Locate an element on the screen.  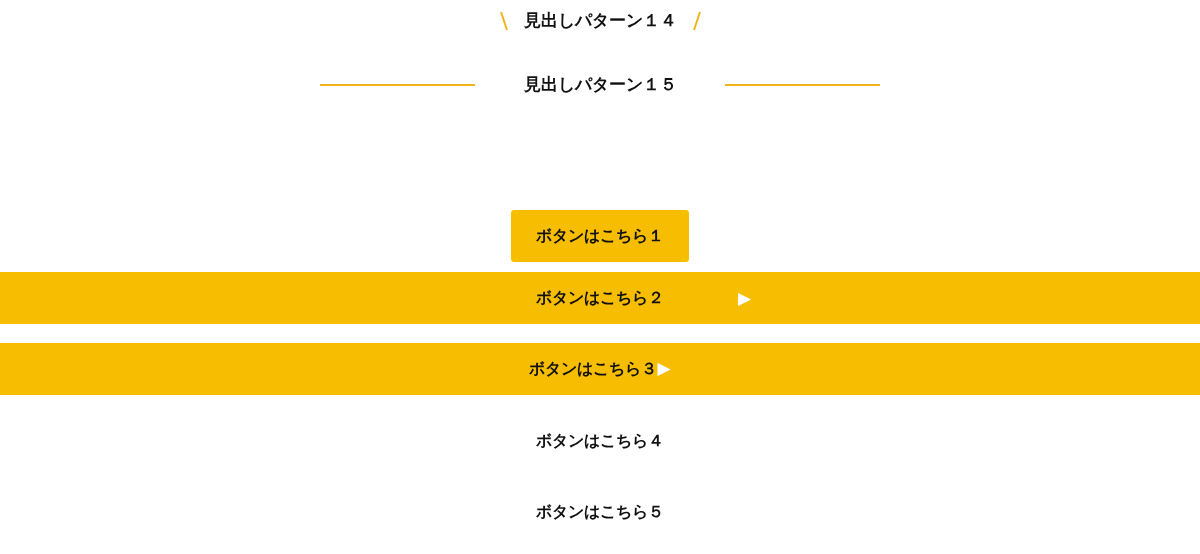
text-link-button: ボタンはこちら４ is located at coordinates (600, 430).